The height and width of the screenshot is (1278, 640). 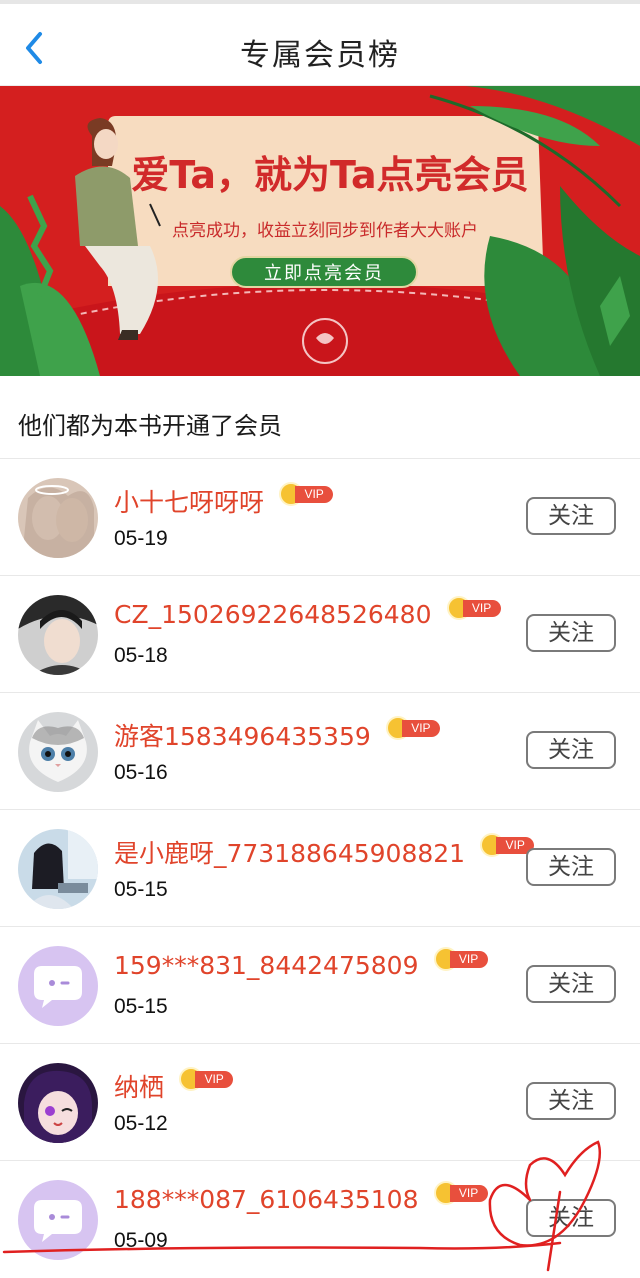 I want to click on member-row: 159***831_8442475809 VIP 05-15 关注, so click(x=320, y=985).